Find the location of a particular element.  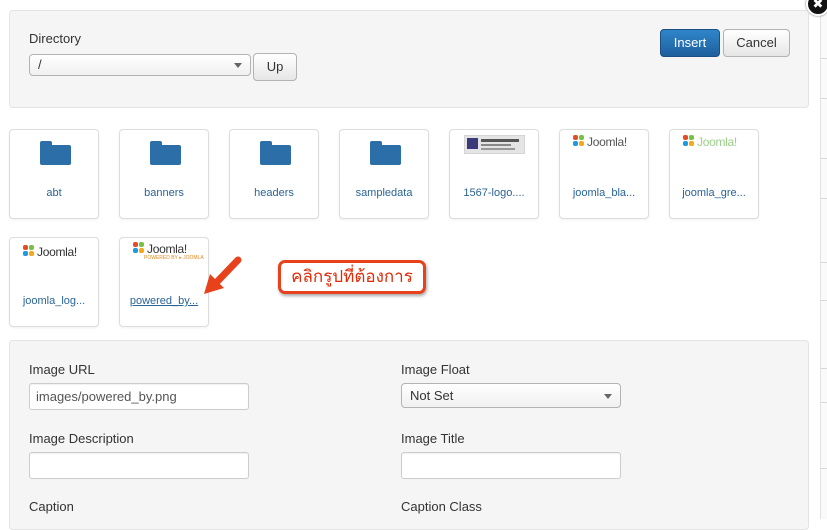

image-float-value: Not Set is located at coordinates (432, 395).